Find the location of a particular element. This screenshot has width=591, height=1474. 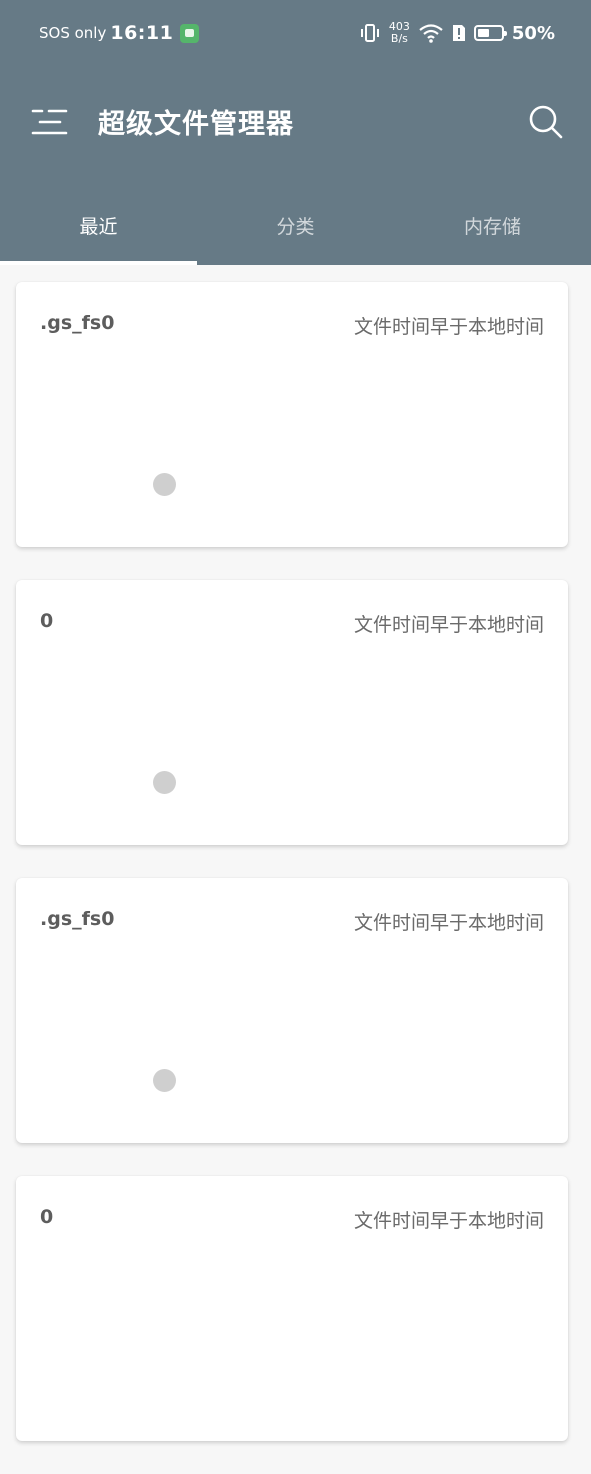

toolbar: 超级文件管理器 is located at coordinates (295, 122).